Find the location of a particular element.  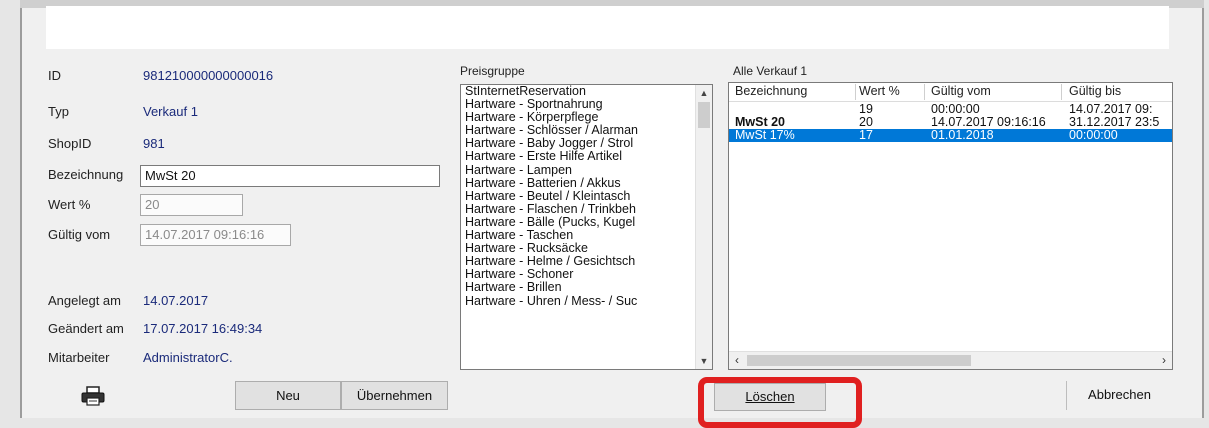

geaendert-value: 17.07.2017 16:49:34 is located at coordinates (203, 328).